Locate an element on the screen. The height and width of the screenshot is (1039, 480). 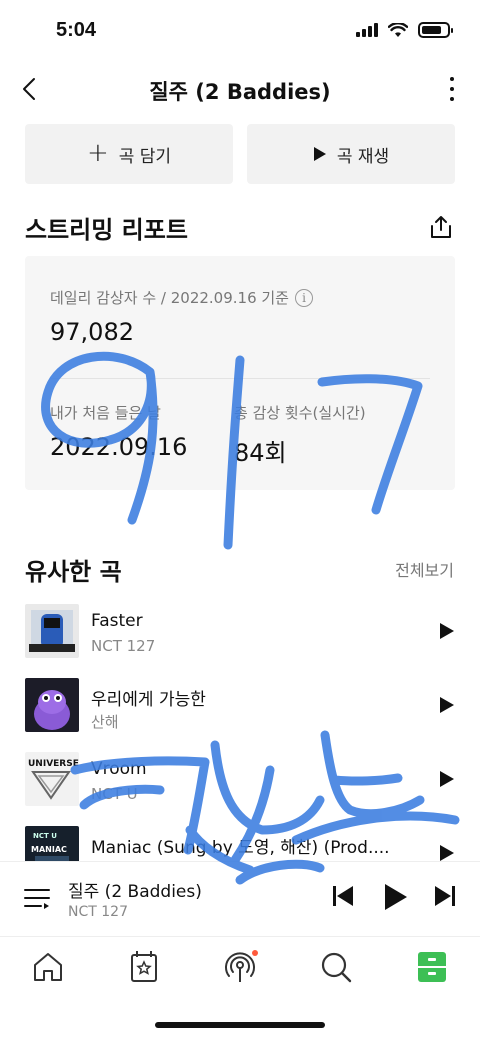
see-all-link: 전체보기 is located at coordinates (424, 569).